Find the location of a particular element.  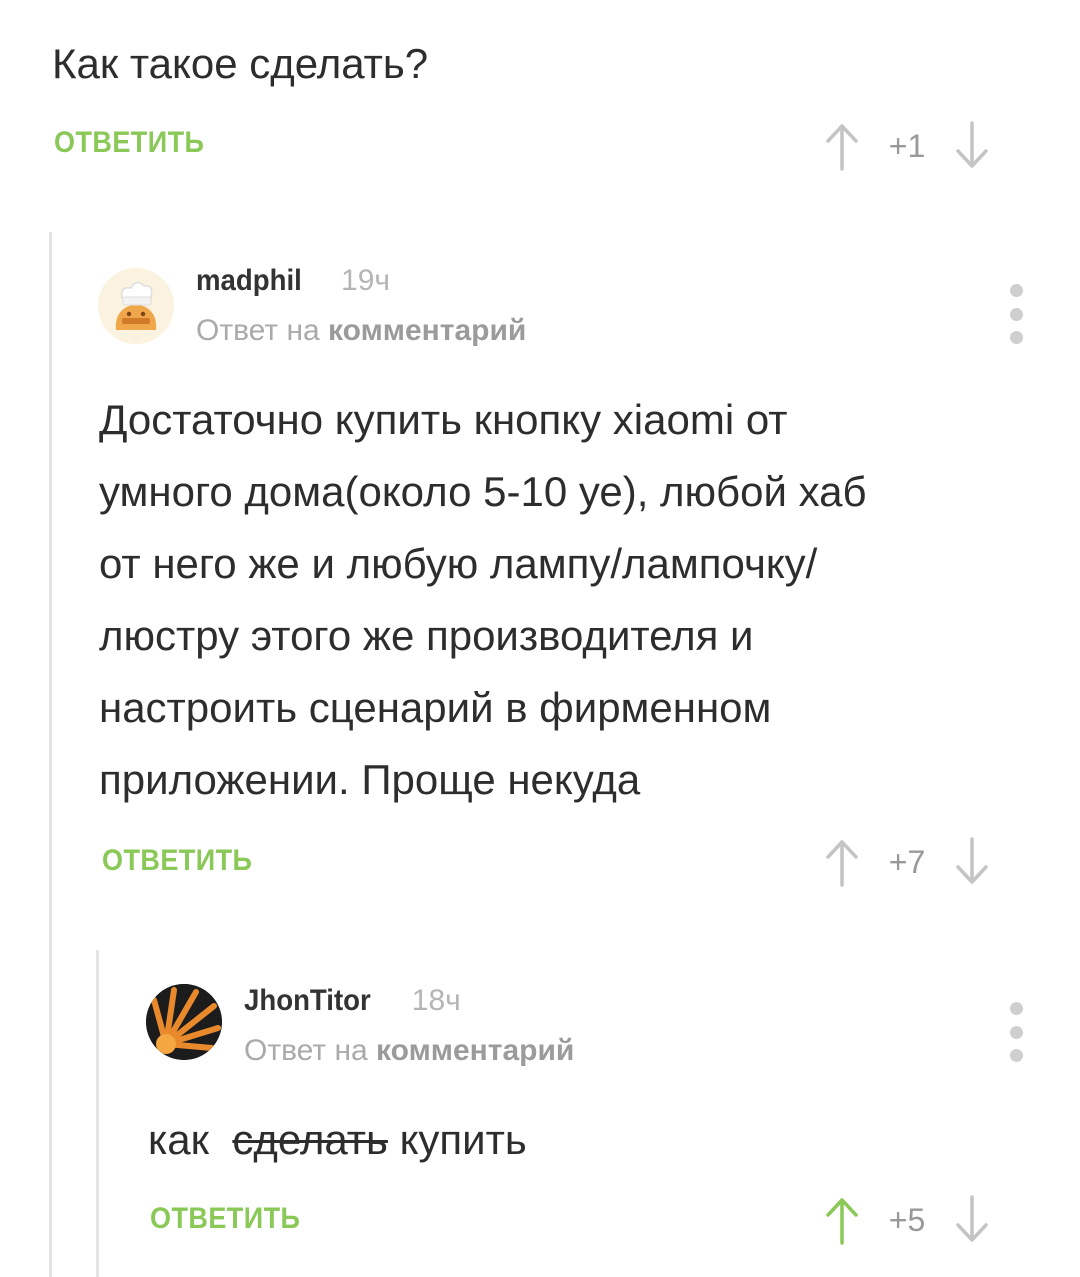

vote-controls: +1 is located at coordinates (907, 146).